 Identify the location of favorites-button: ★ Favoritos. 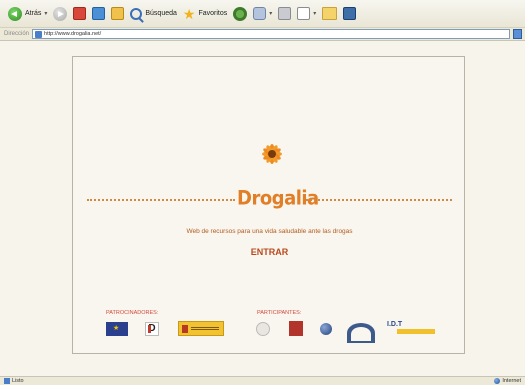
(205, 14).